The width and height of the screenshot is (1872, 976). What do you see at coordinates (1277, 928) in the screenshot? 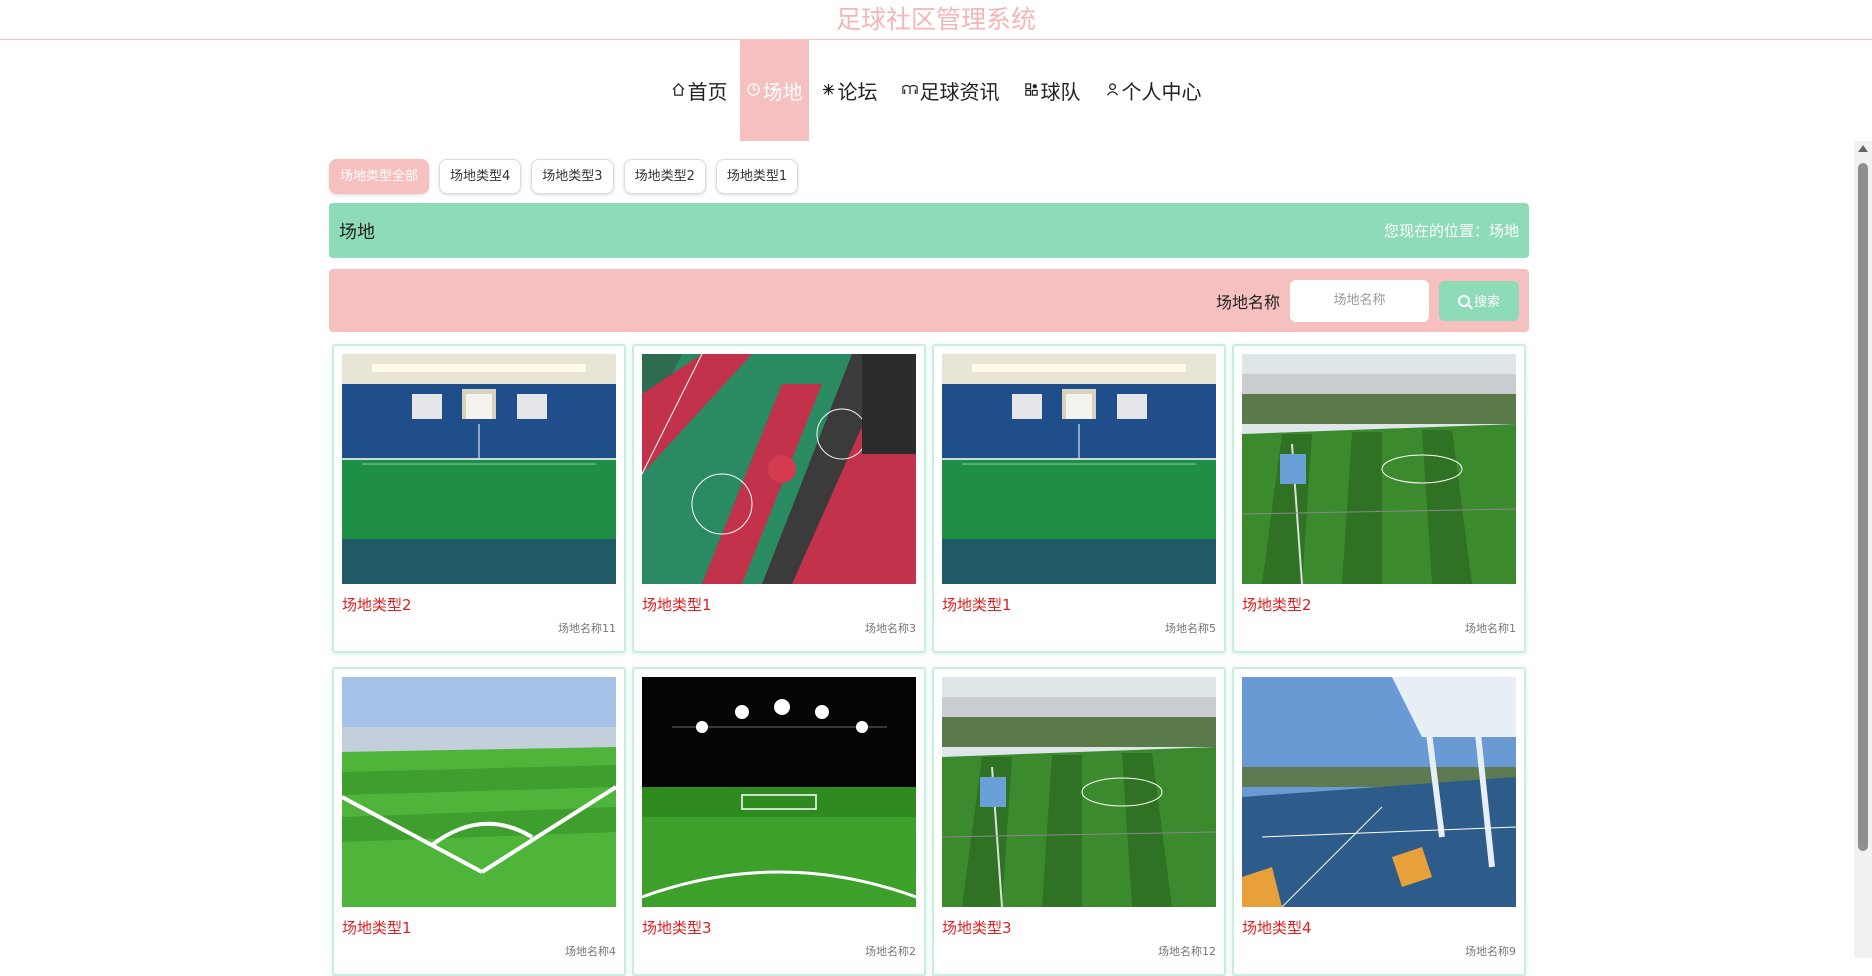
I see `venue-type: 场地类型4` at bounding box center [1277, 928].